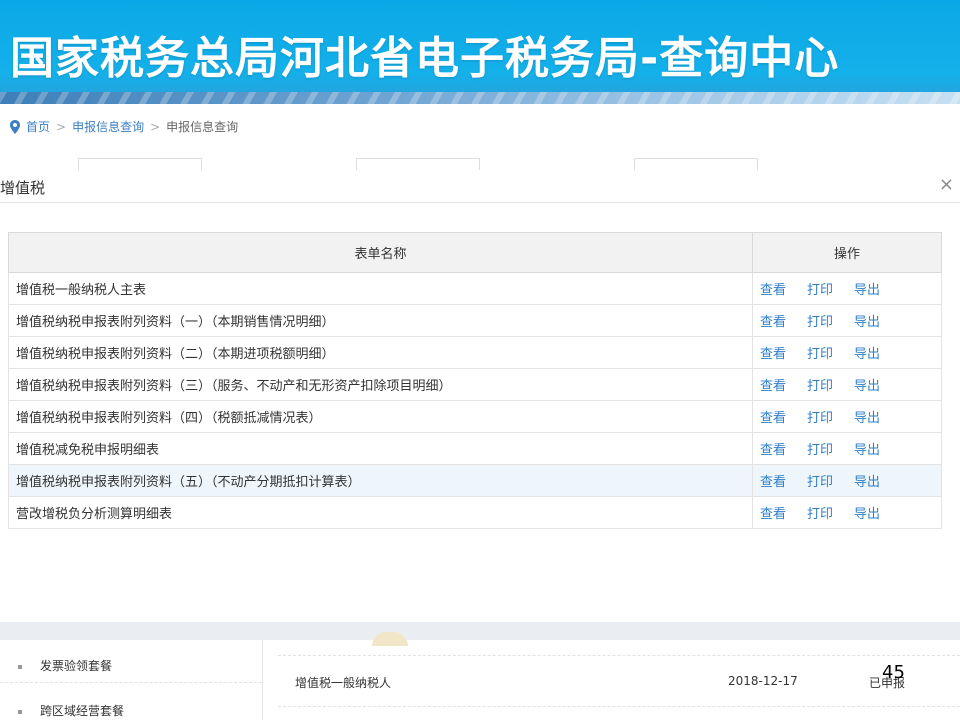 The width and height of the screenshot is (960, 720). I want to click on form-name: 增值税纳税申报表附列资料（五）（不动产分期抵扣计算表）, so click(380, 480).